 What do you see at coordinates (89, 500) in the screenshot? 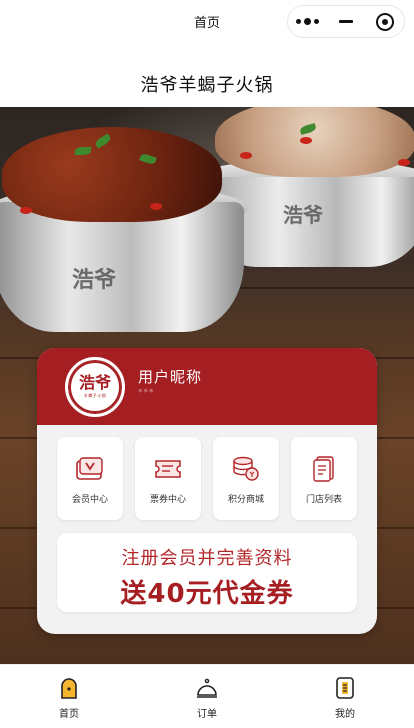
I see `menu-label: 会员中心` at bounding box center [89, 500].